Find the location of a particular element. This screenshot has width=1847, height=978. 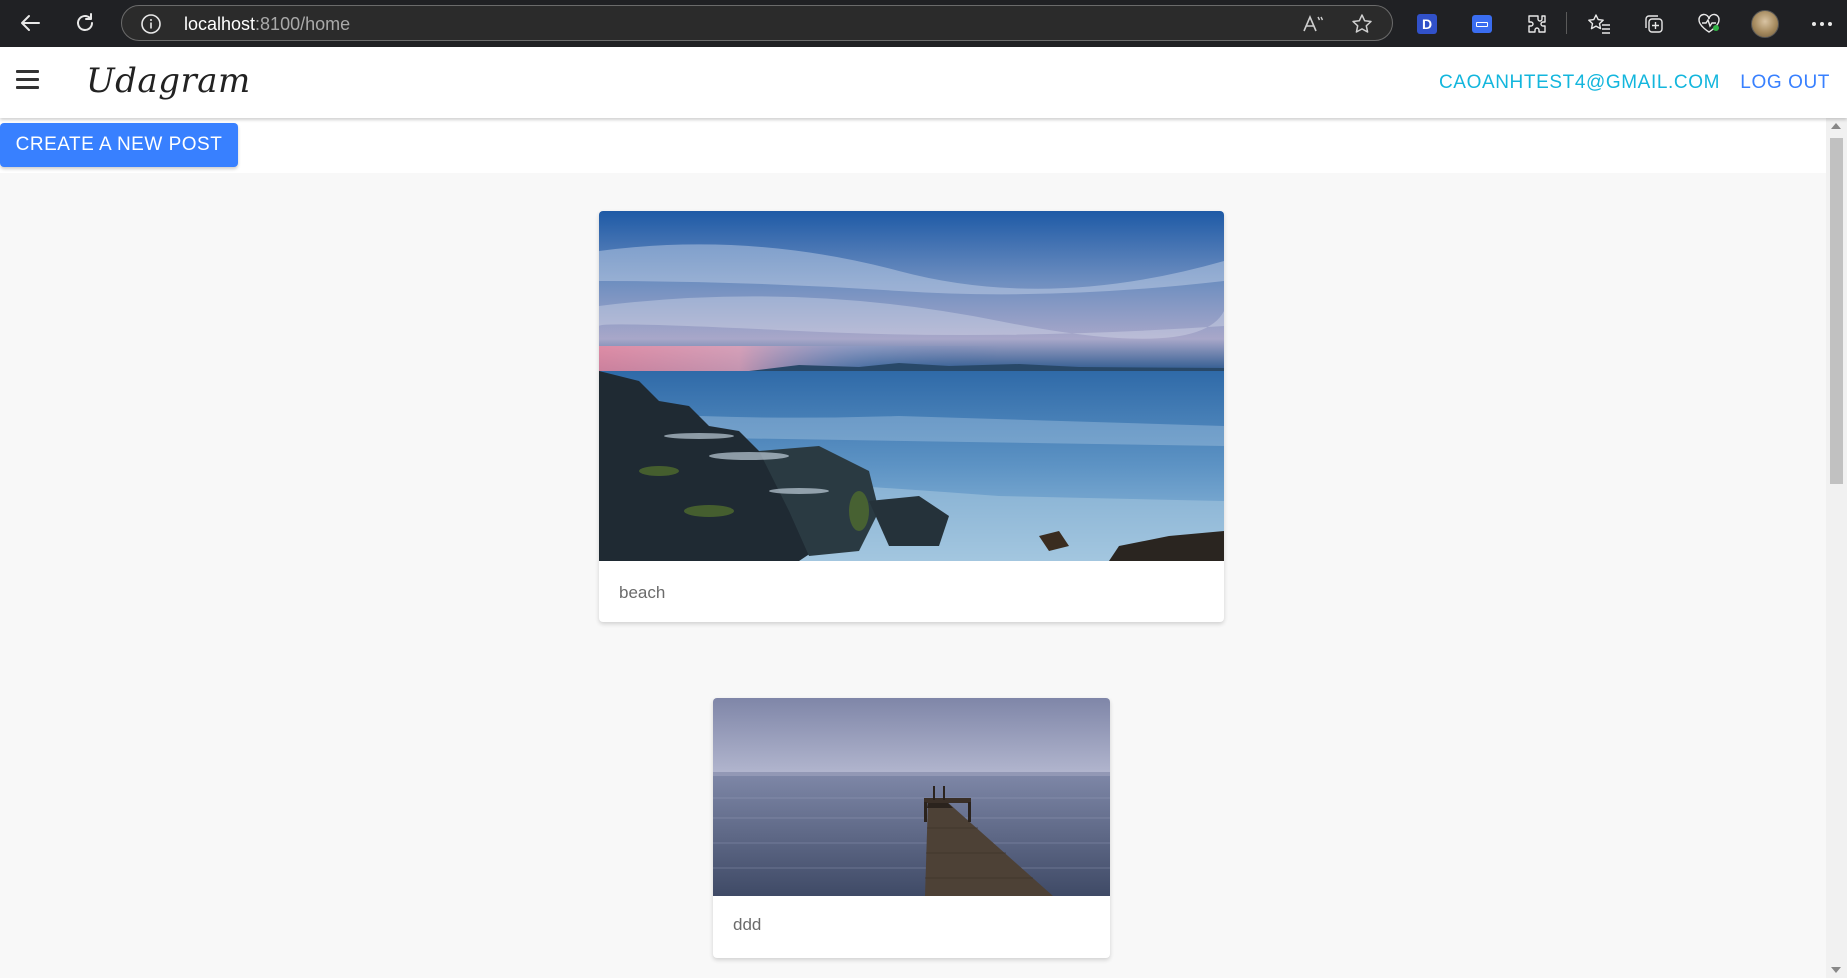

url-path: :8100/home is located at coordinates (303, 24).